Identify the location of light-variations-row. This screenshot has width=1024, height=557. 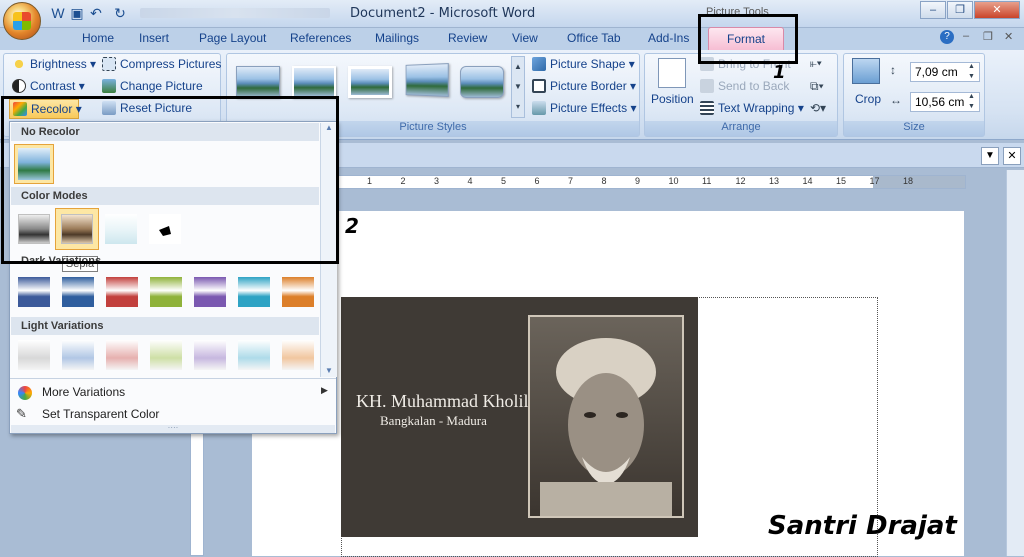
(165, 356).